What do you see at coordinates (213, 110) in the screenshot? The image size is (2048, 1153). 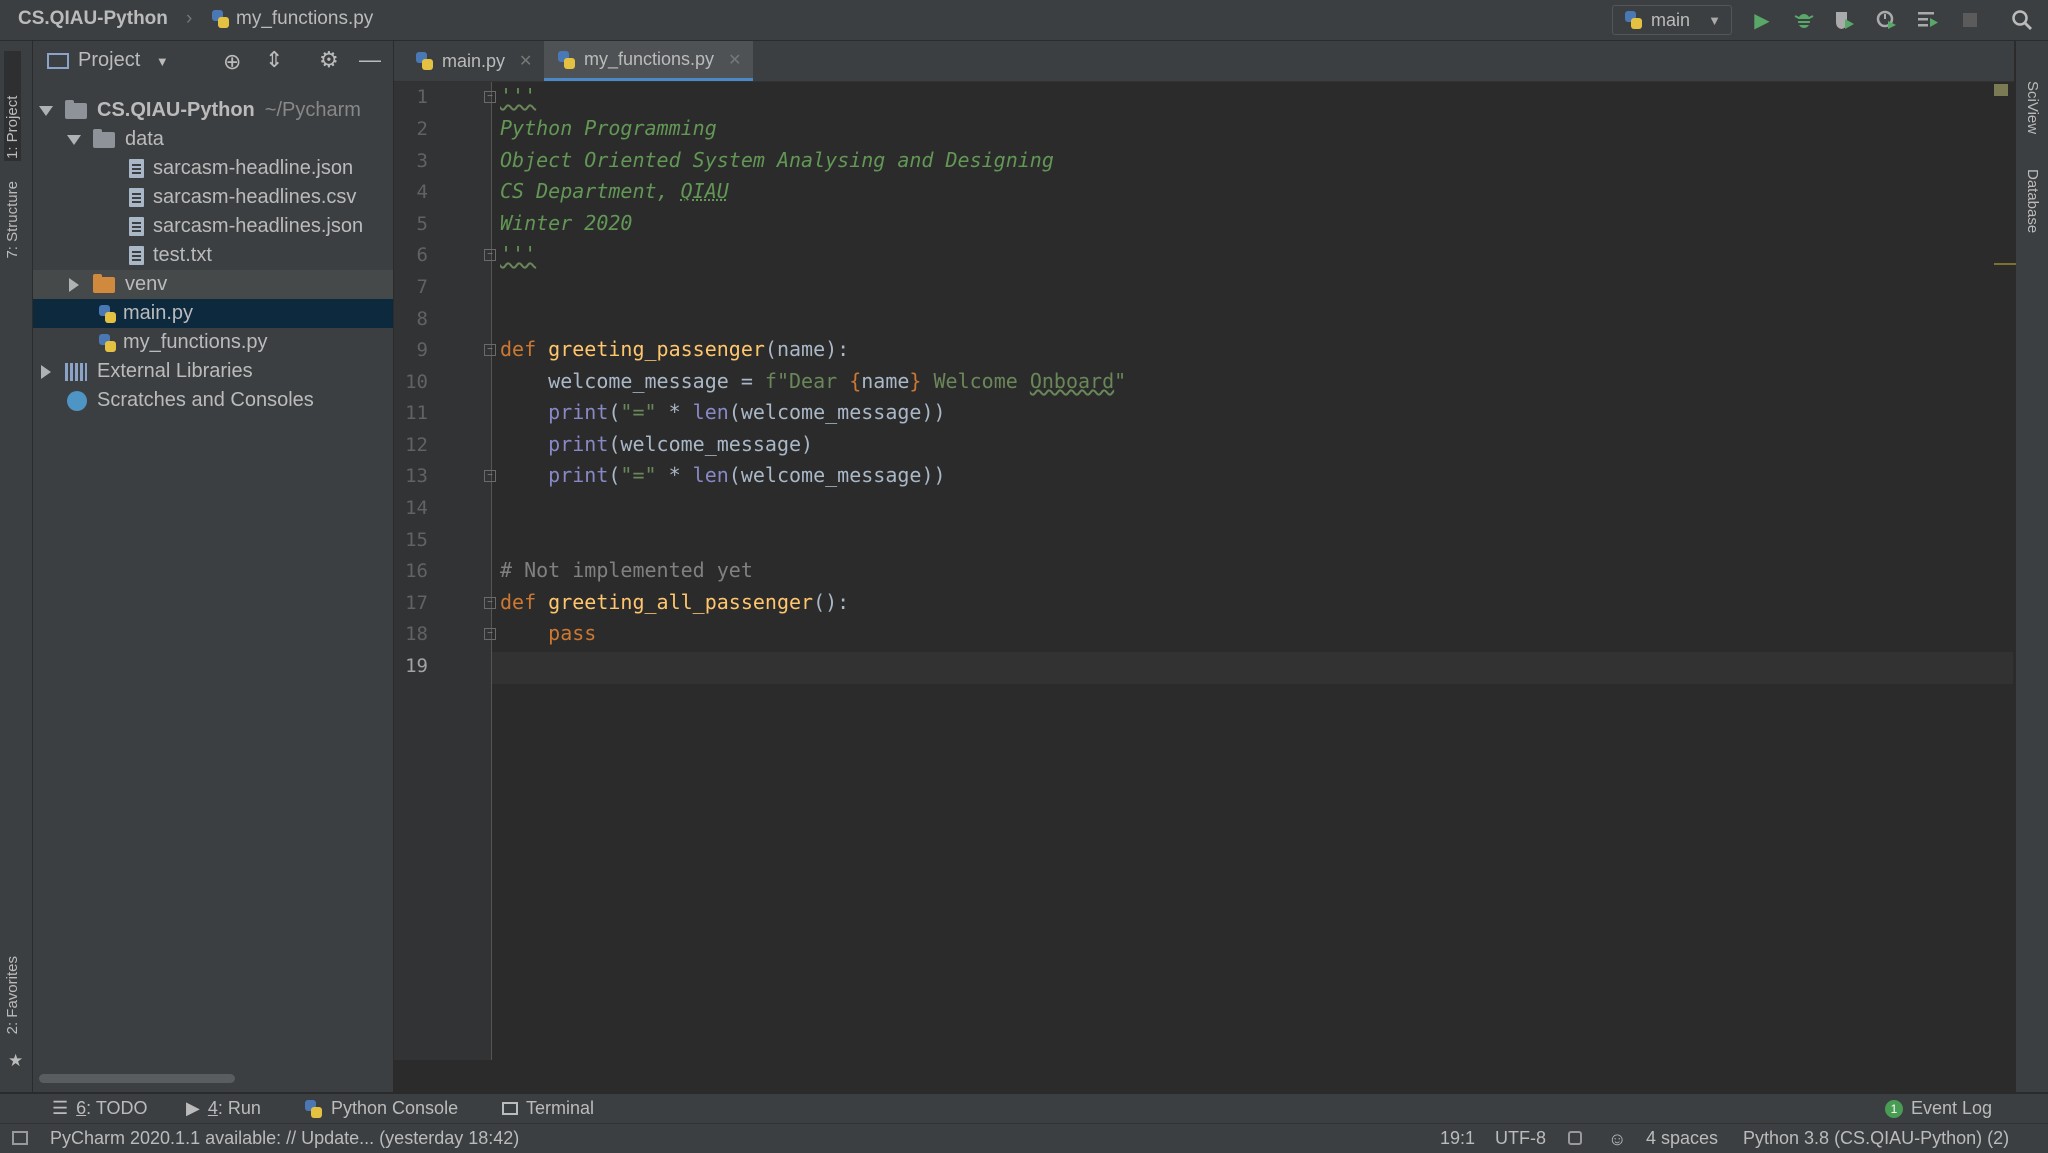 I see `tree-item-root: CS.QIAU-Python ~/Pycharm` at bounding box center [213, 110].